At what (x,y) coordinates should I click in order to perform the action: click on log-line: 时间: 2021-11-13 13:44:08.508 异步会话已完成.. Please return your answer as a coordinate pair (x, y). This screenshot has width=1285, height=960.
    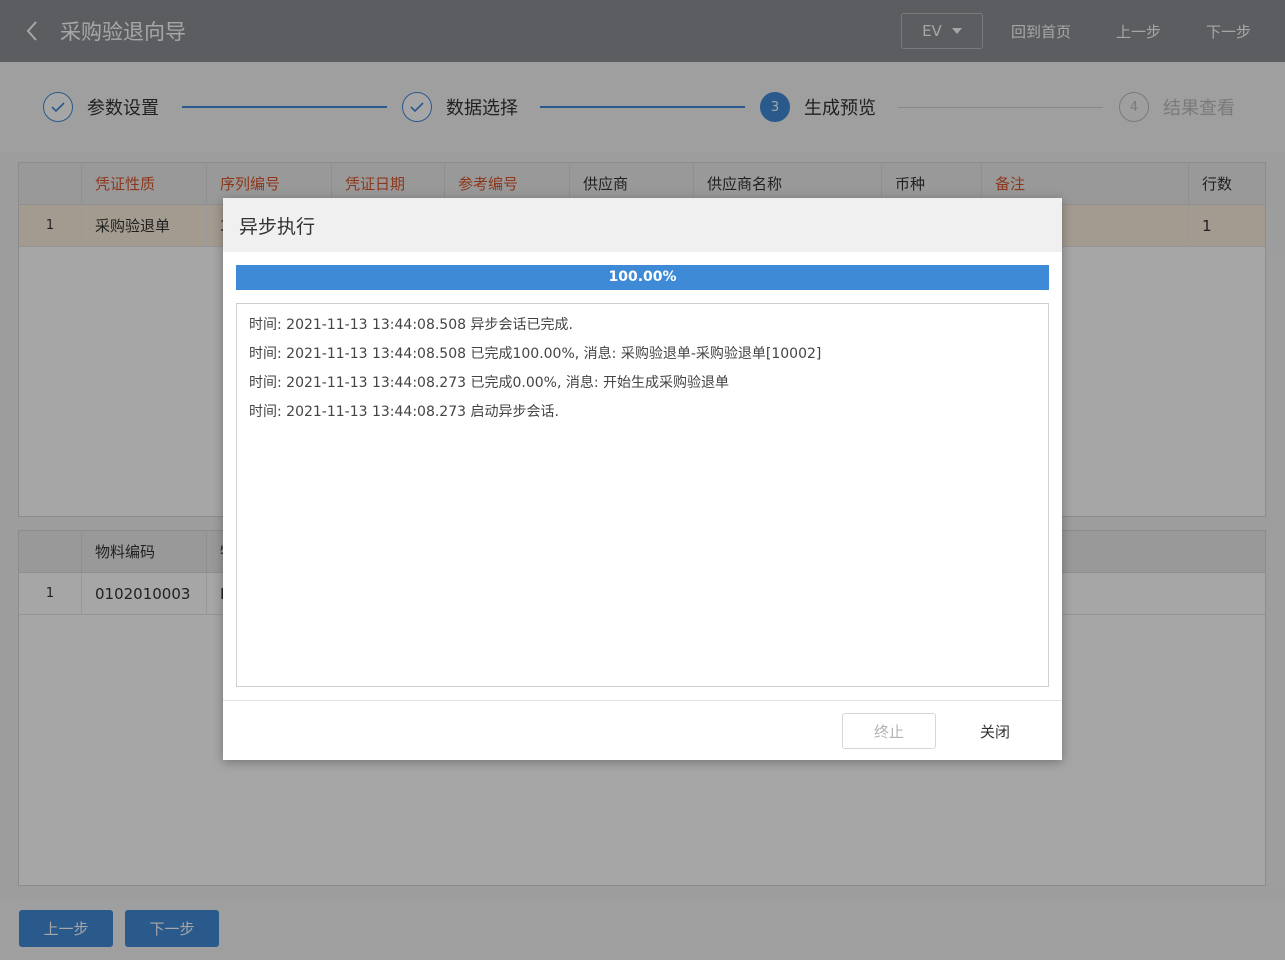
    Looking at the image, I should click on (411, 325).